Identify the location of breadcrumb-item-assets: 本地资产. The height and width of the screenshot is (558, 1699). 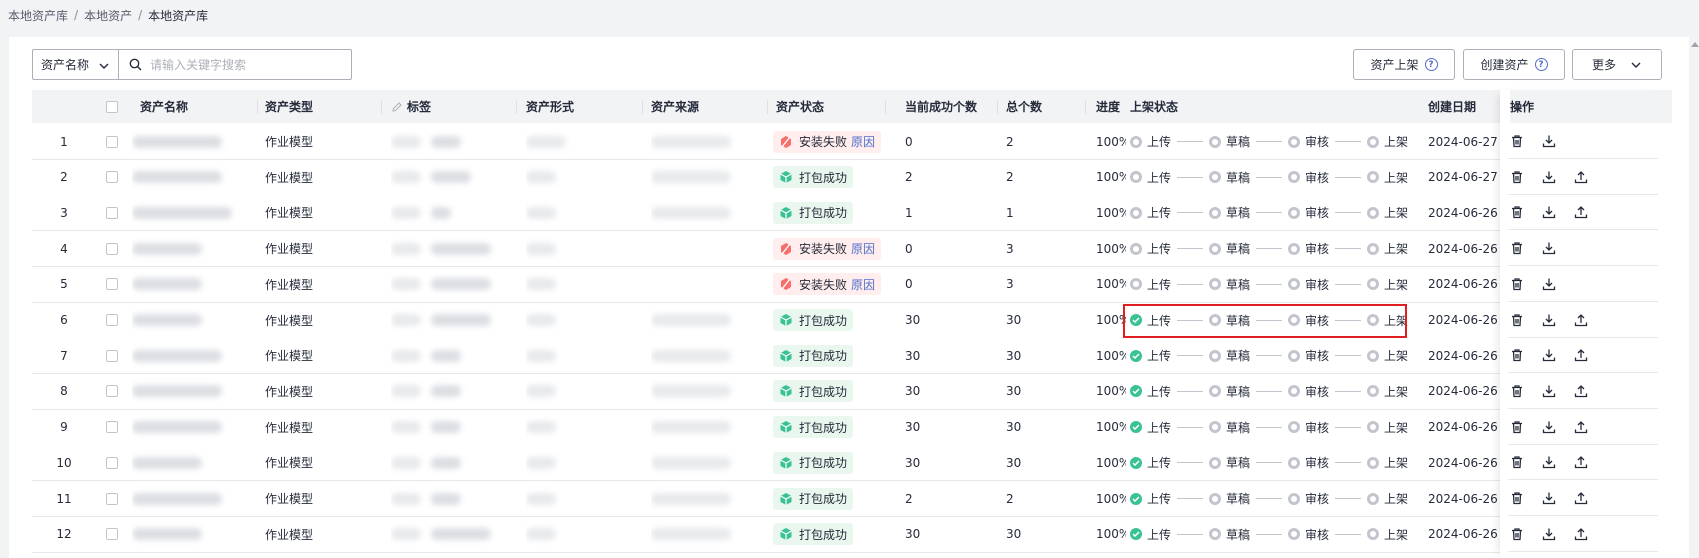
(108, 15).